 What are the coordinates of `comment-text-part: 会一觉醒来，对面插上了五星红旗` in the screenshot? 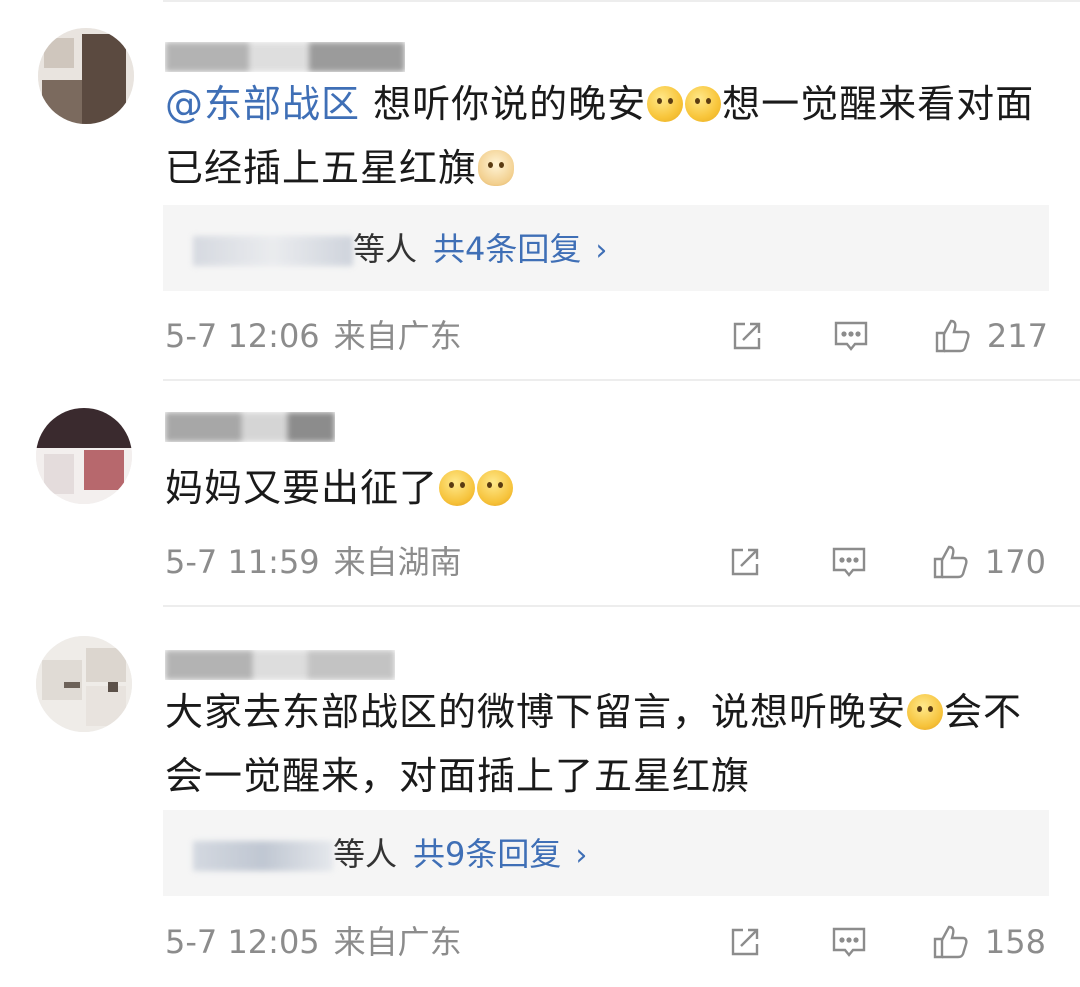 It's located at (458, 776).